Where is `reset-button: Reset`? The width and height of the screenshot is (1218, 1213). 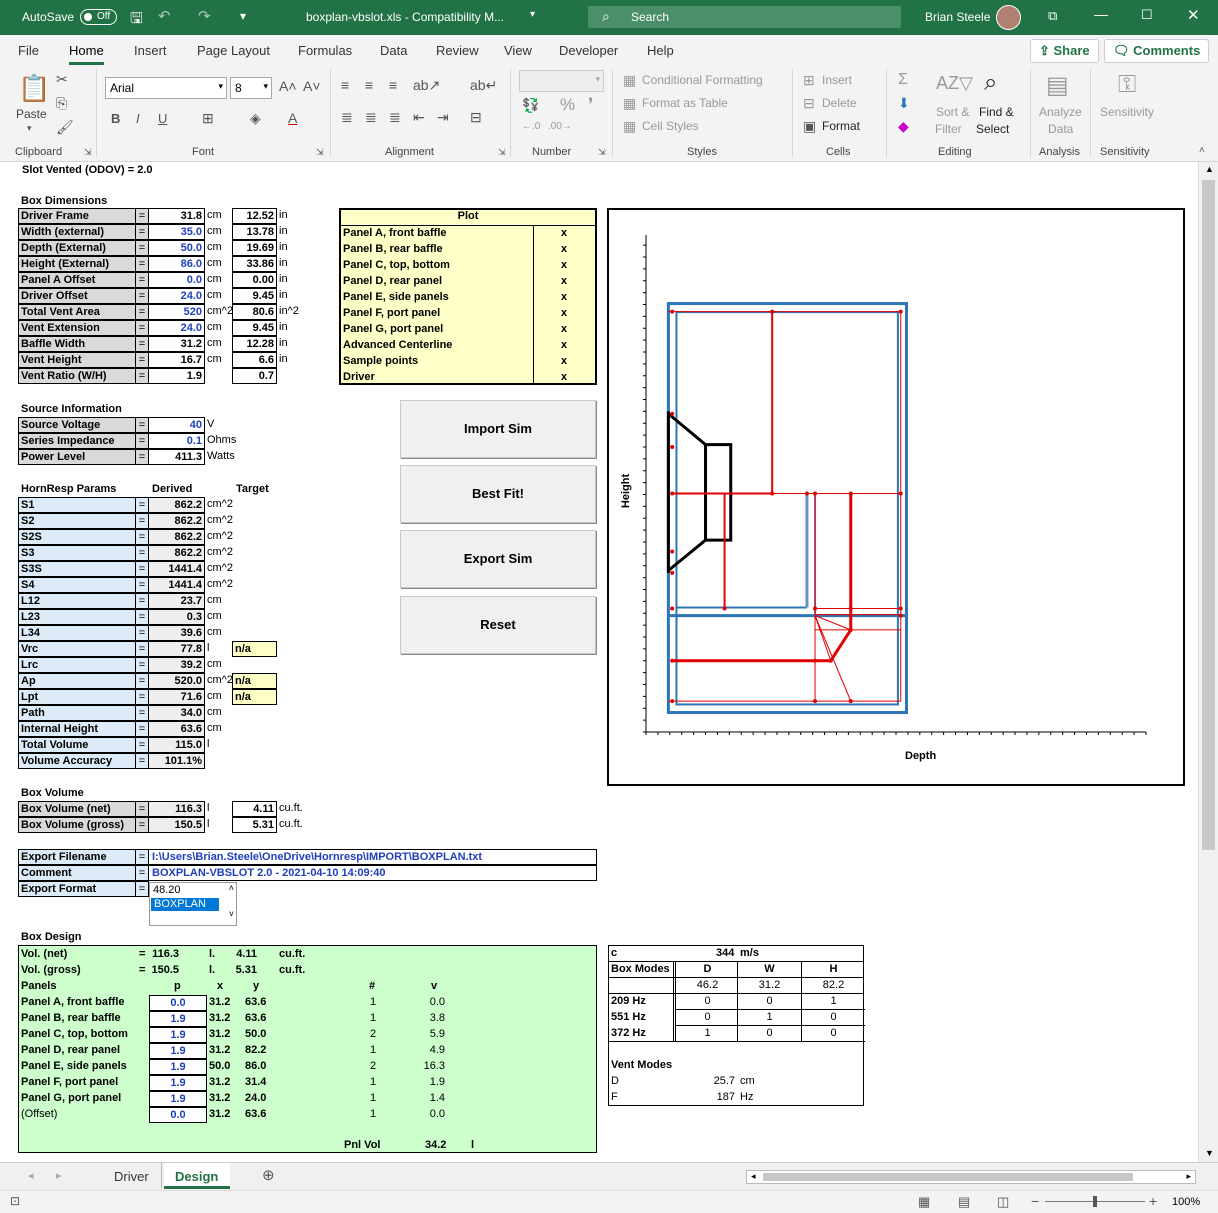 reset-button: Reset is located at coordinates (498, 625).